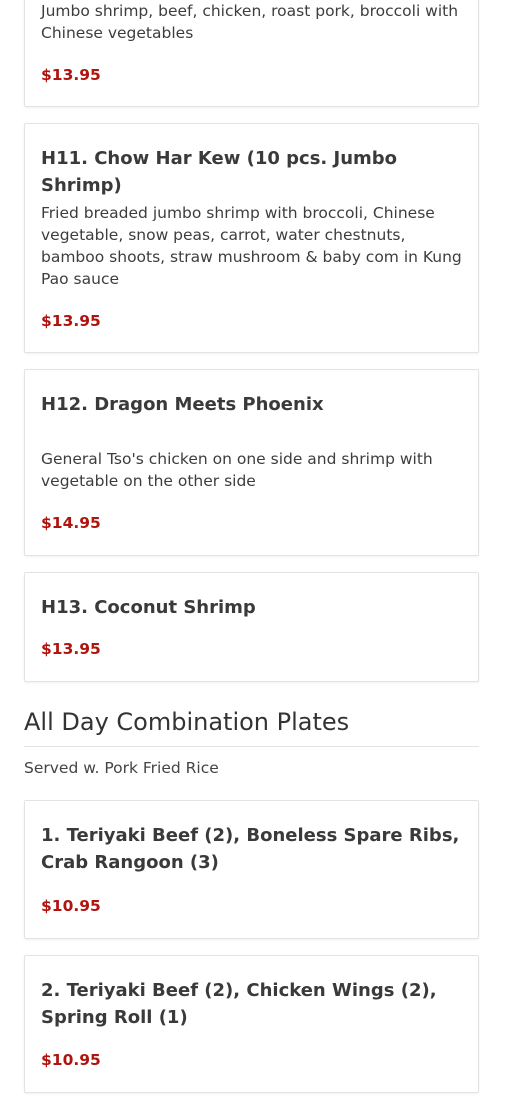  I want to click on menu-item-card: H13. Coconut Shrimp $13.95, so click(251, 627).